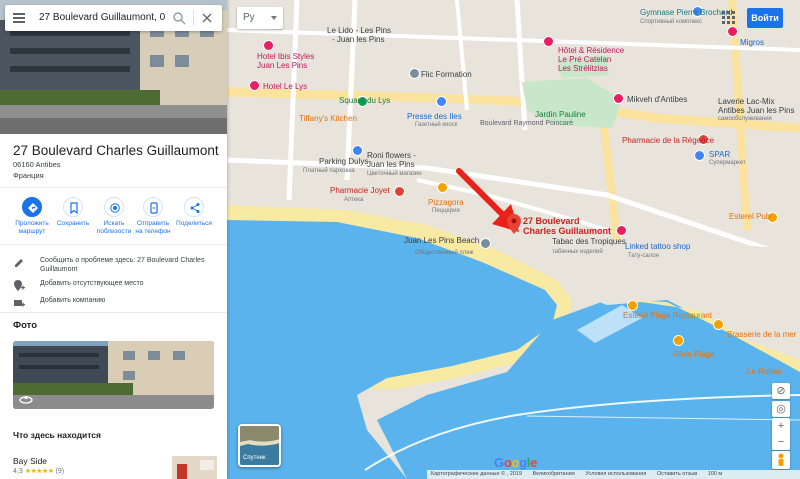 The height and width of the screenshot is (479, 800). I want to click on square-label: Square du Lys, so click(364, 100).